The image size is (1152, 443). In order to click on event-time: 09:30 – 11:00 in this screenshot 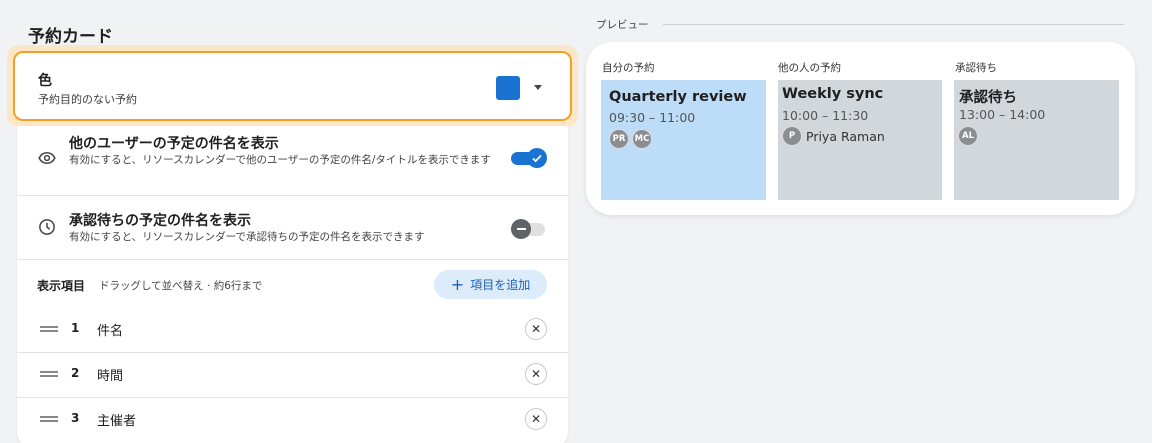, I will do `click(652, 117)`.